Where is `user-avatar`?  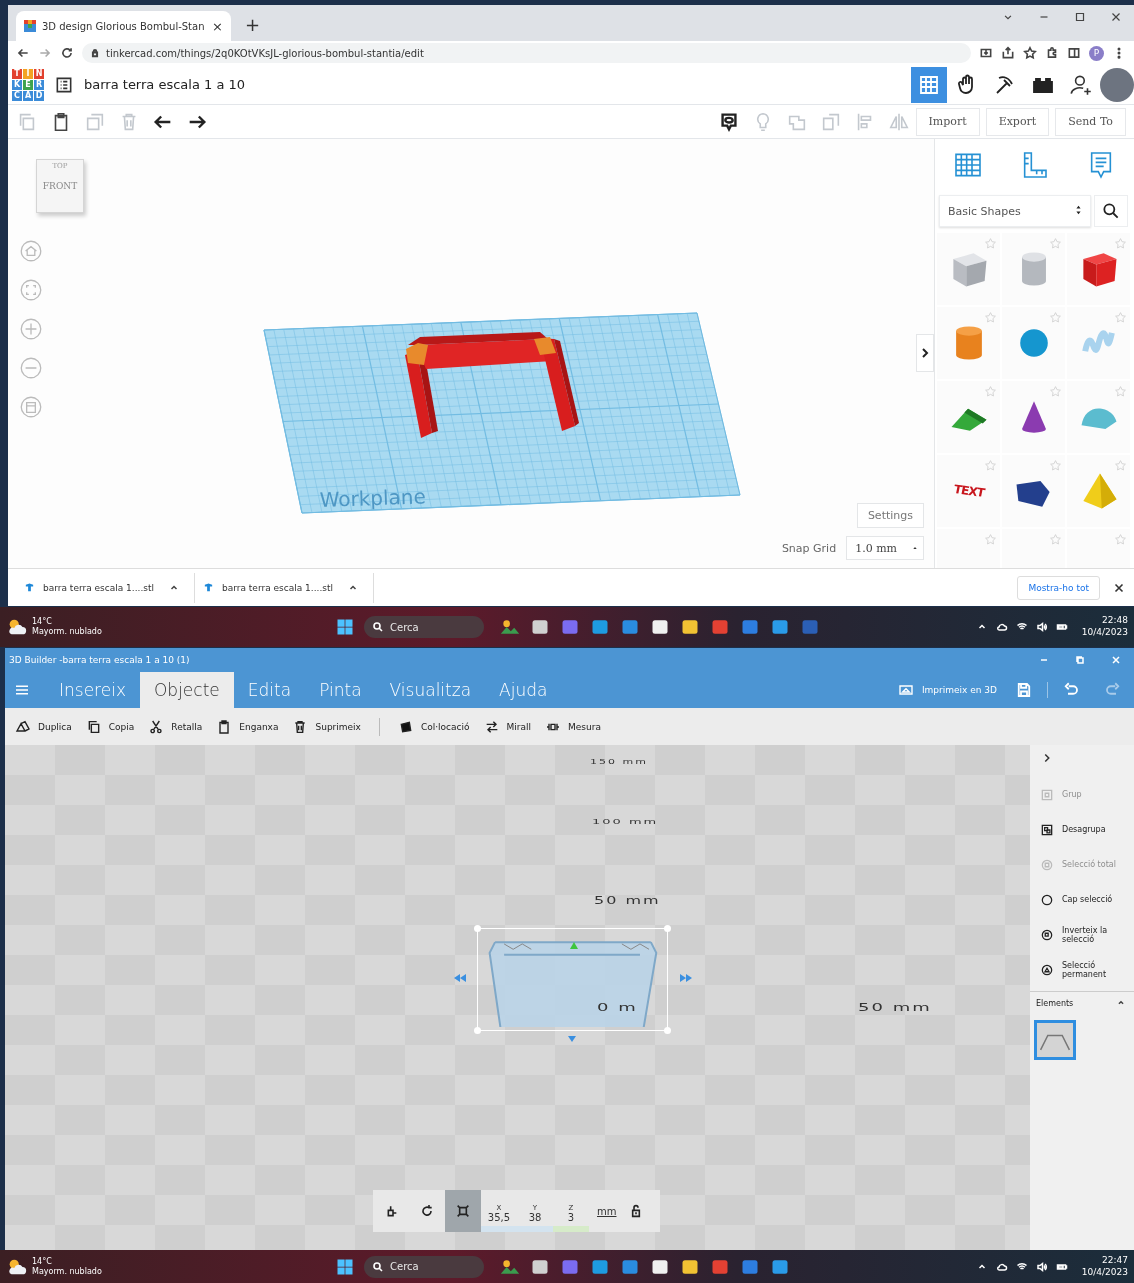 user-avatar is located at coordinates (1117, 84).